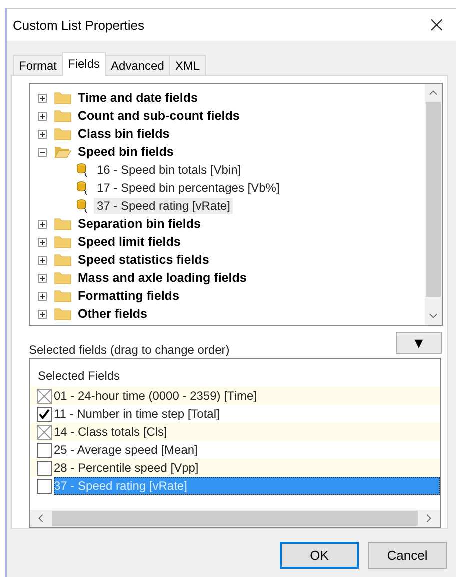 Image resolution: width=456 pixels, height=577 pixels. Describe the element at coordinates (429, 518) in the screenshot. I see `scroll-right-icon` at that location.